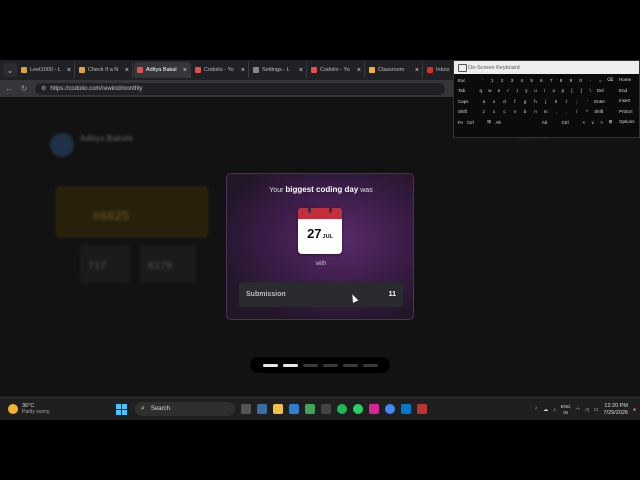  Describe the element at coordinates (460, 122) in the screenshot. I see `keyboard-key: Fn` at that location.